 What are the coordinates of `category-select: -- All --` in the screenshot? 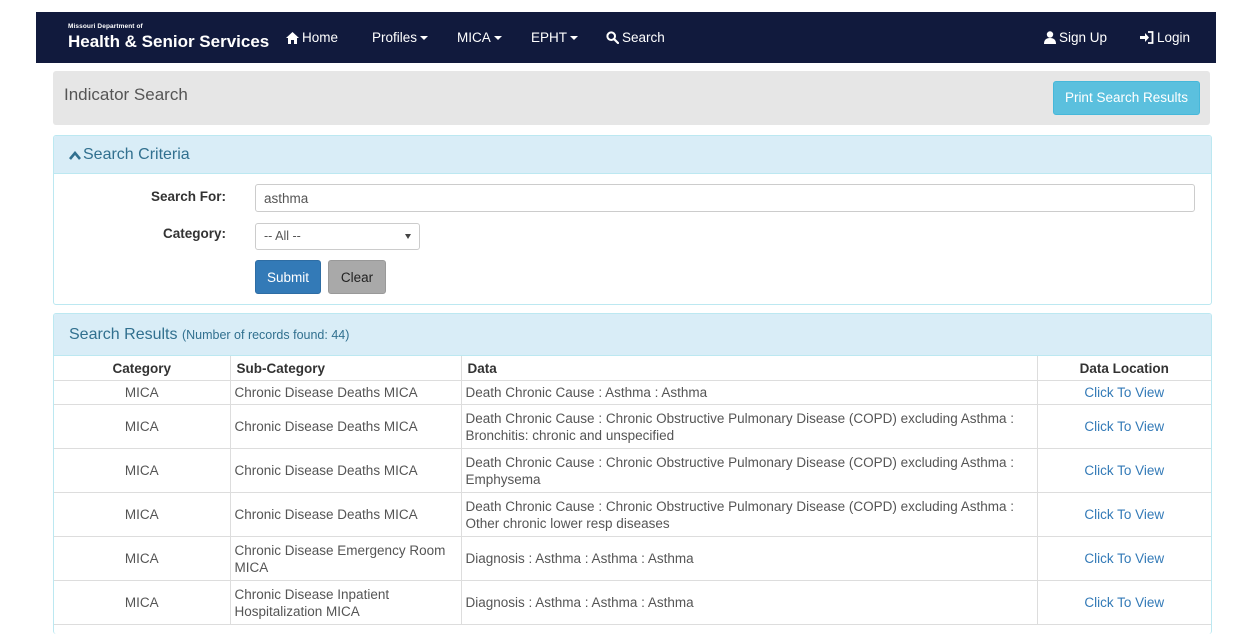 It's located at (337, 236).